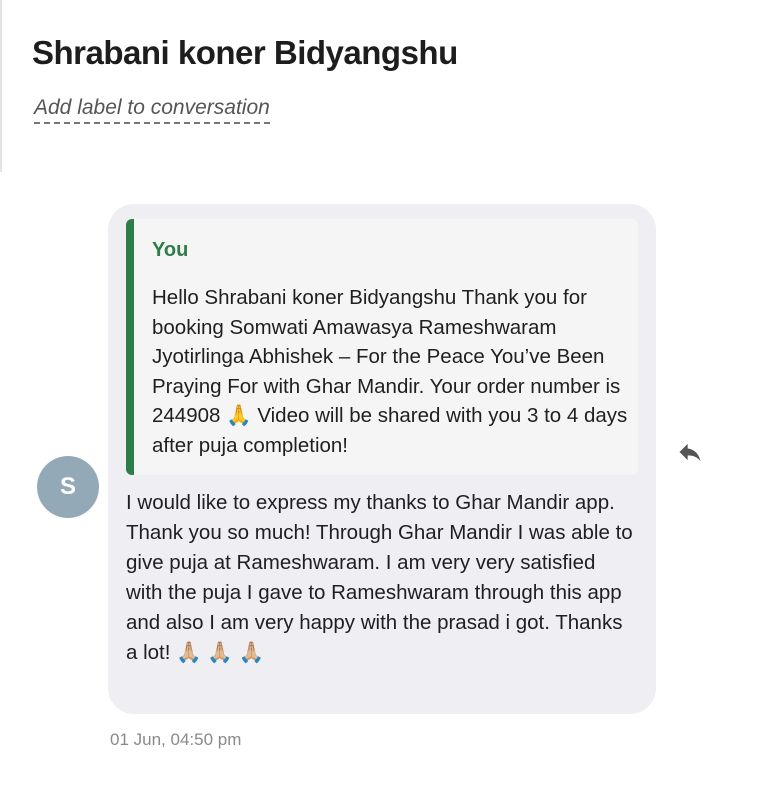 The width and height of the screenshot is (772, 788). Describe the element at coordinates (690, 452) in the screenshot. I see `reply-icon` at that location.